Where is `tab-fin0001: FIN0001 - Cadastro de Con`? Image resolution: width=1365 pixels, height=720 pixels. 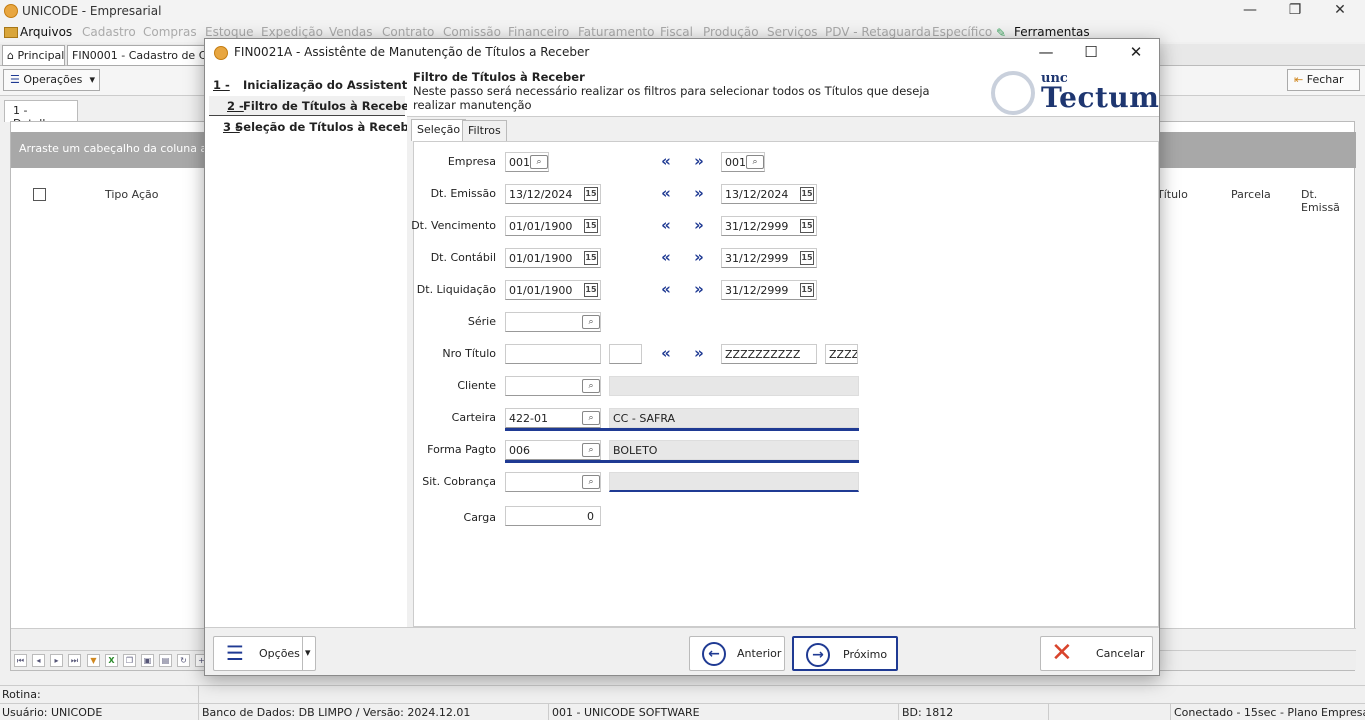 tab-fin0001: FIN0001 - Cadastro de Con is located at coordinates (137, 55).